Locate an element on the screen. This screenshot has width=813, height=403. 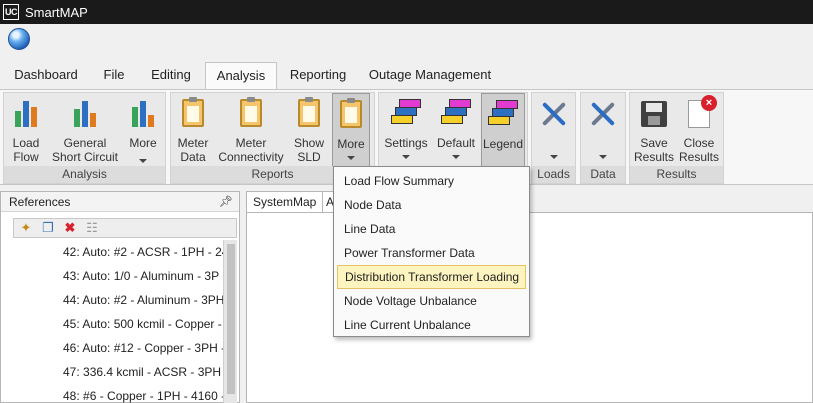
close-results-label: Close Results is located at coordinates (698, 150).